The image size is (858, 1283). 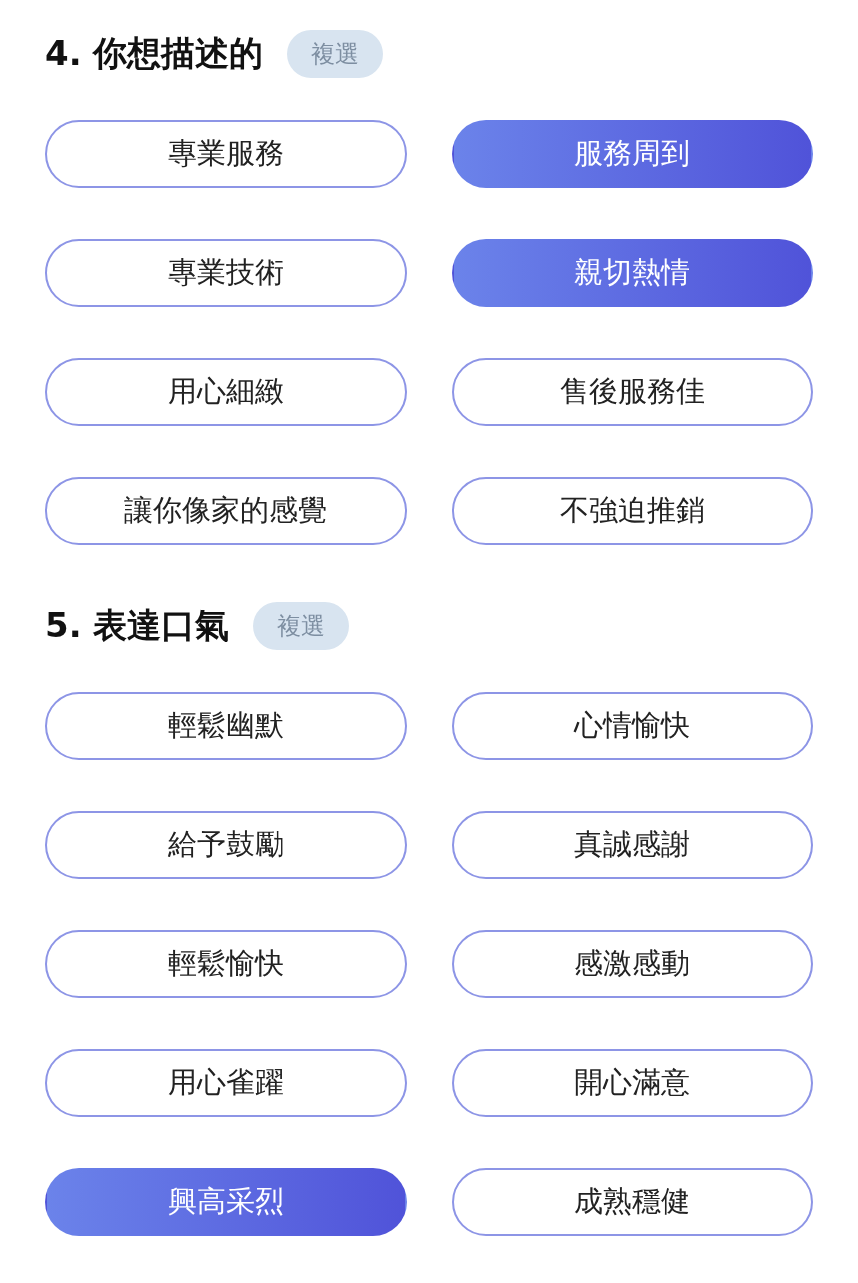 I want to click on option-button: 真誠感謝, so click(x=632, y=845).